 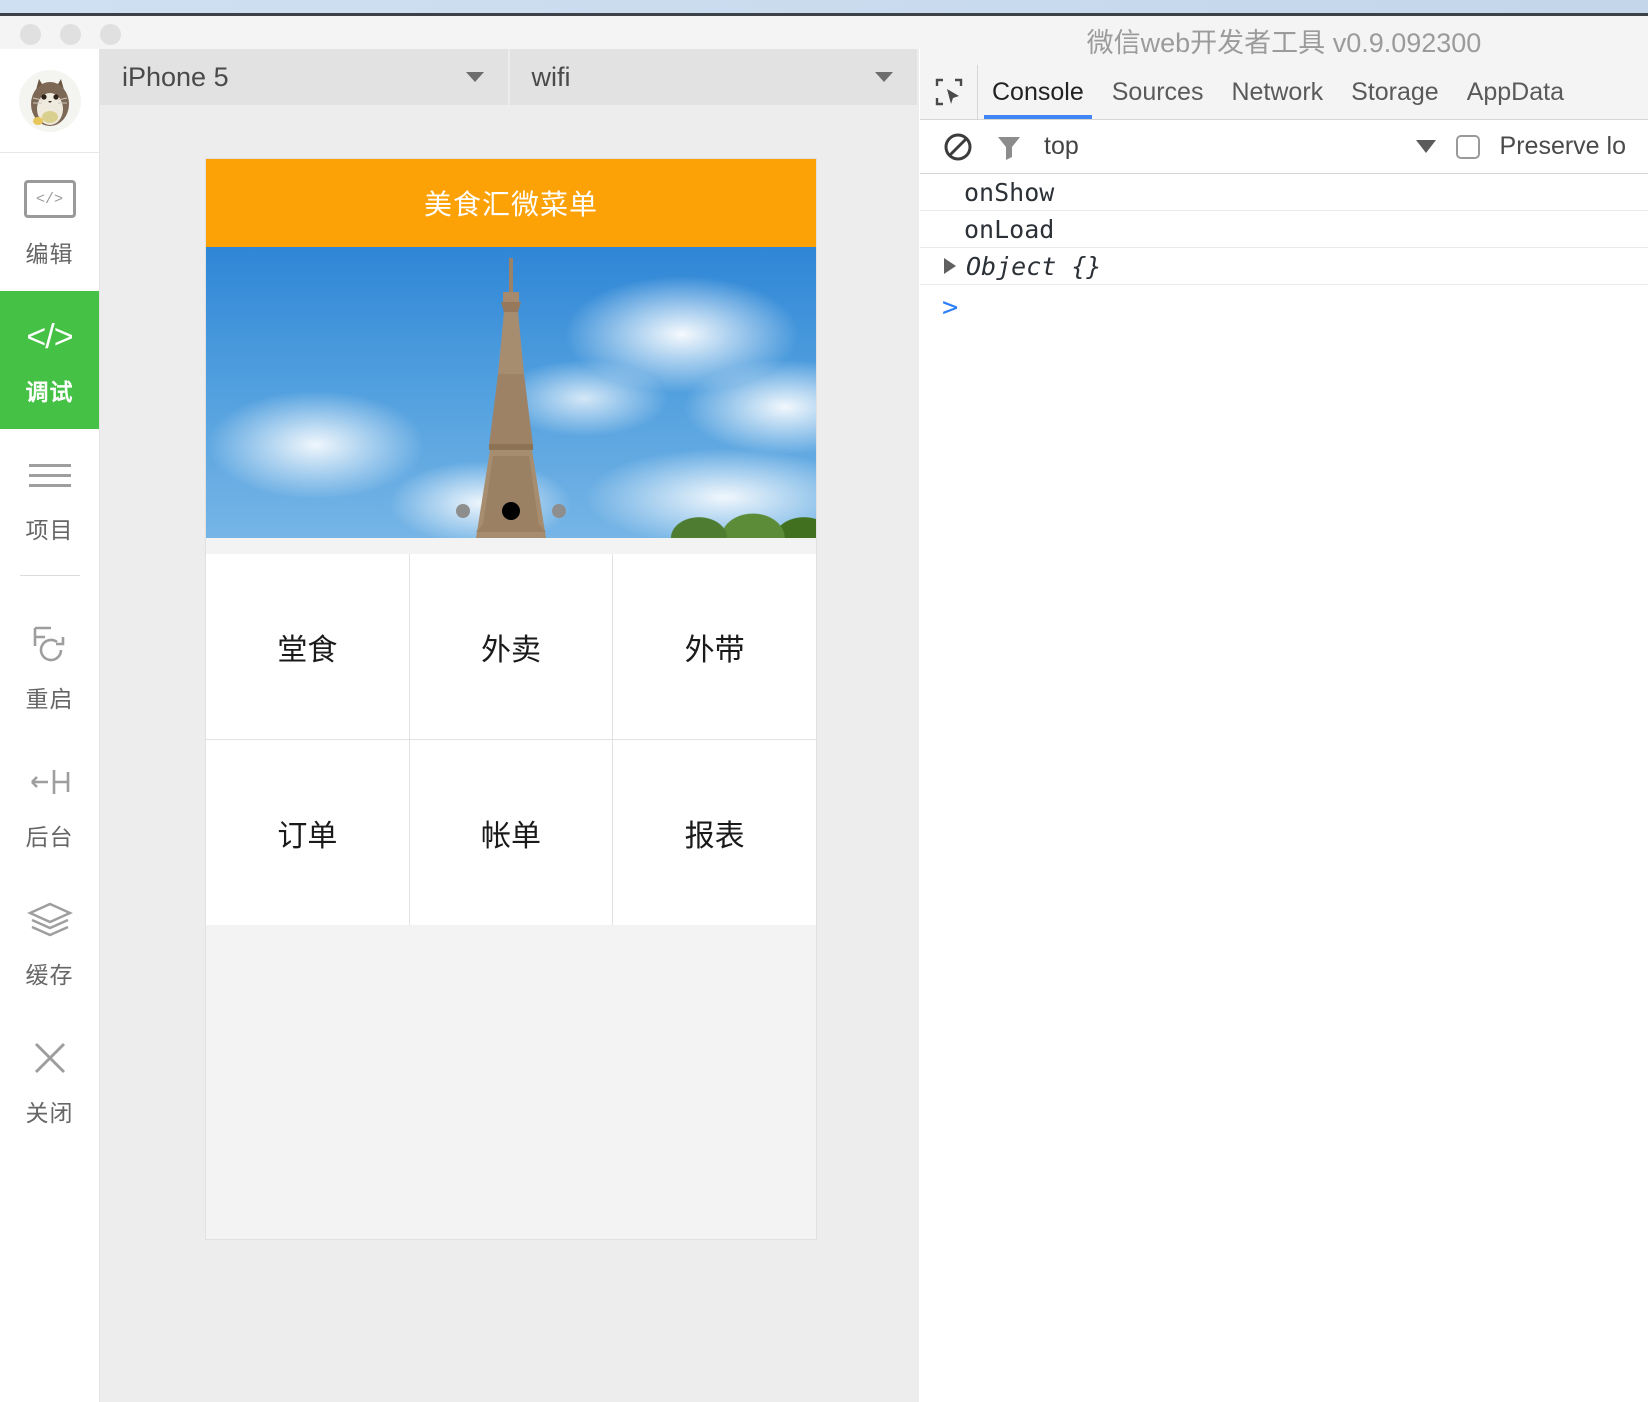 What do you see at coordinates (1009, 229) in the screenshot?
I see `console-log-text: onLoad` at bounding box center [1009, 229].